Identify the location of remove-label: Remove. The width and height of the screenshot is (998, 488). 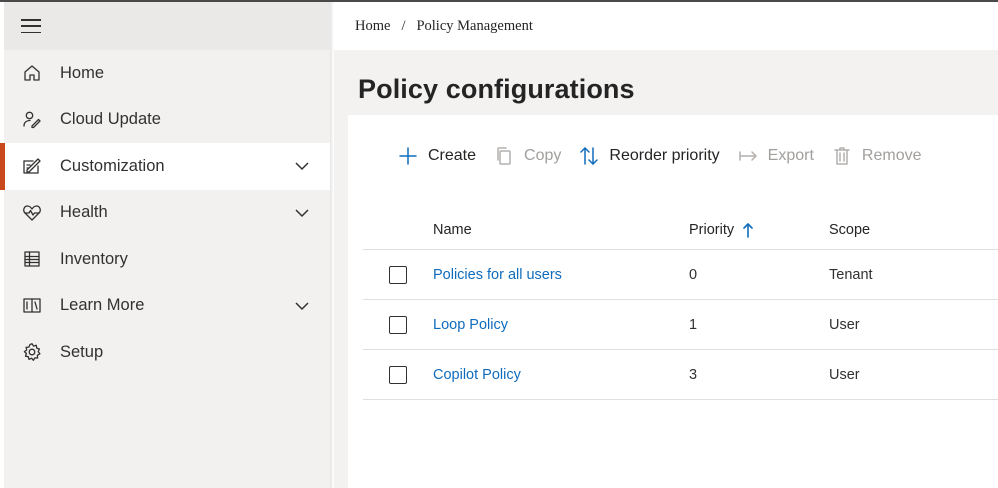
(891, 155).